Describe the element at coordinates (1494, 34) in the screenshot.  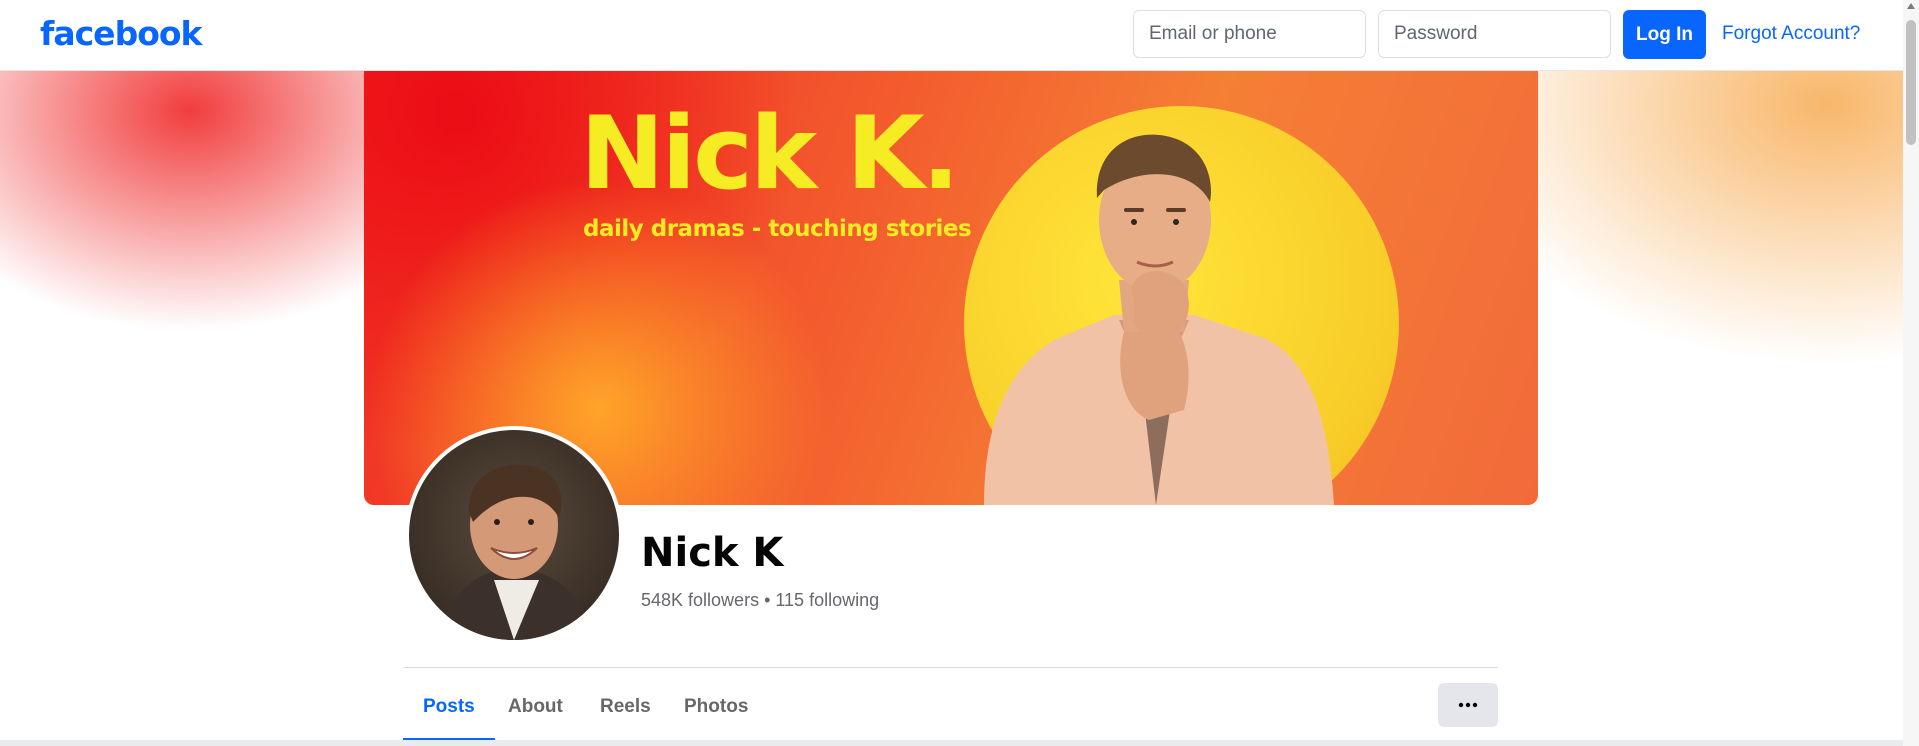
I see `password-input` at that location.